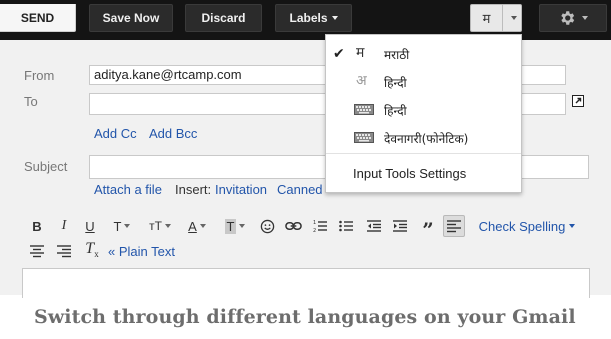  I want to click on italic-button: I, so click(64, 226).